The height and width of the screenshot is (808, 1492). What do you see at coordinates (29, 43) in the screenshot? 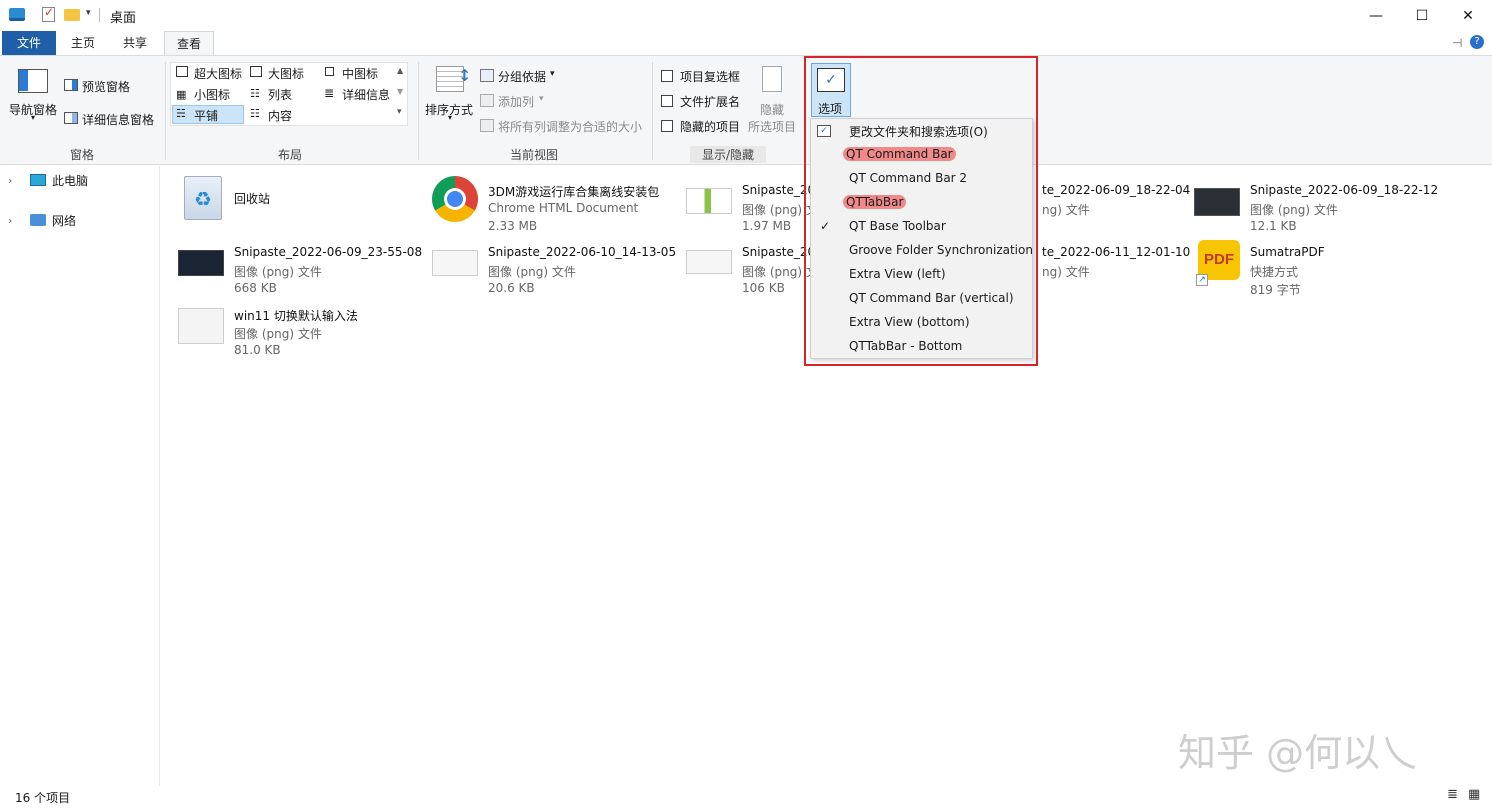
I see `tab-file: 文件` at bounding box center [29, 43].